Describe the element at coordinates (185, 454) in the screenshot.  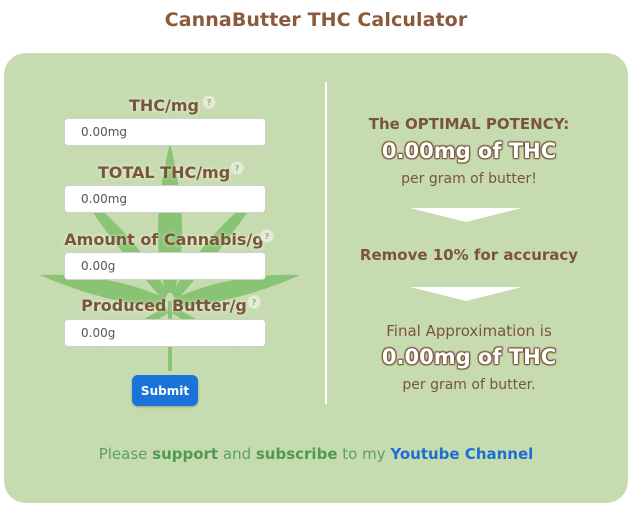
I see `support-text: support` at that location.